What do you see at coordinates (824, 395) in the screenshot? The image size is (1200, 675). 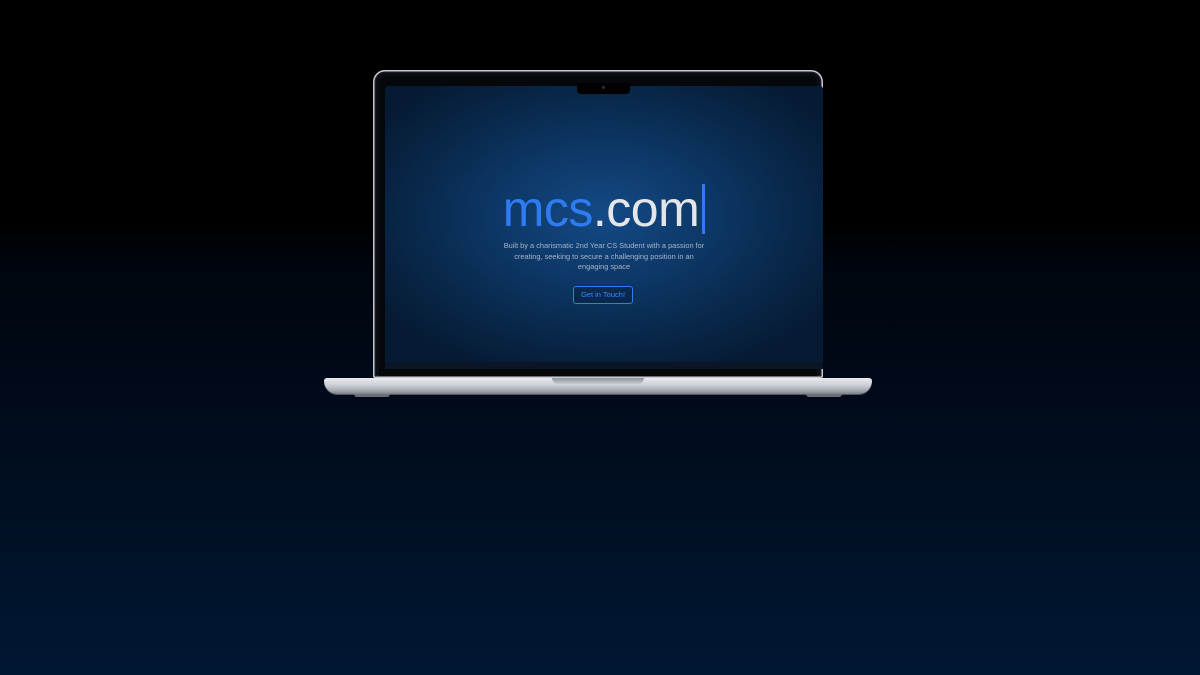 I see `laptop-foot-right` at bounding box center [824, 395].